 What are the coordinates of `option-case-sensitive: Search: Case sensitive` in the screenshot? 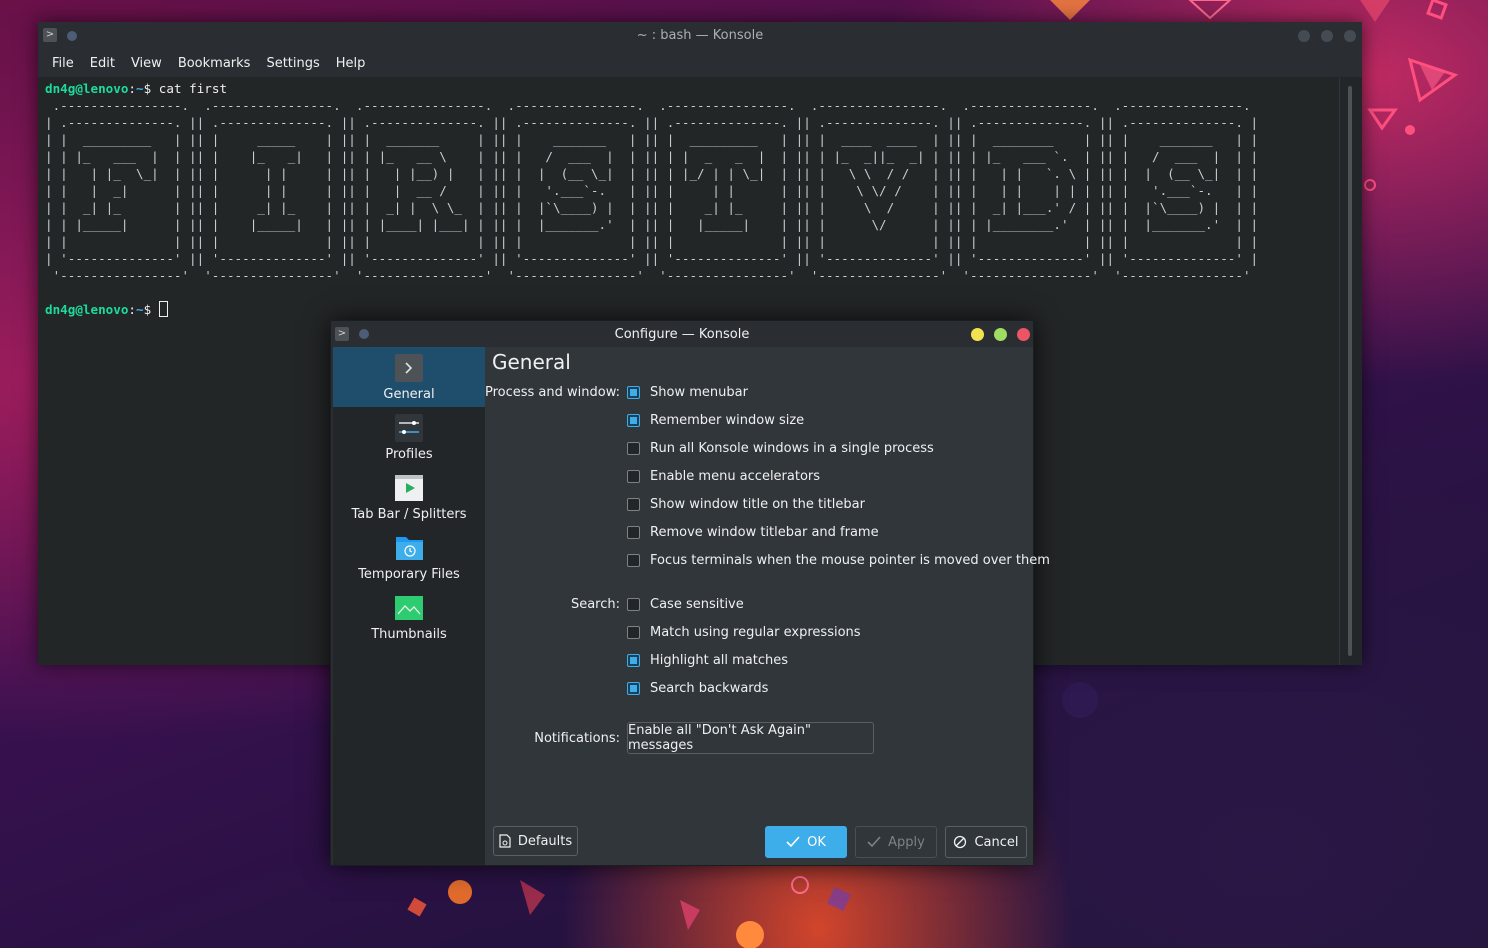 It's located at (759, 604).